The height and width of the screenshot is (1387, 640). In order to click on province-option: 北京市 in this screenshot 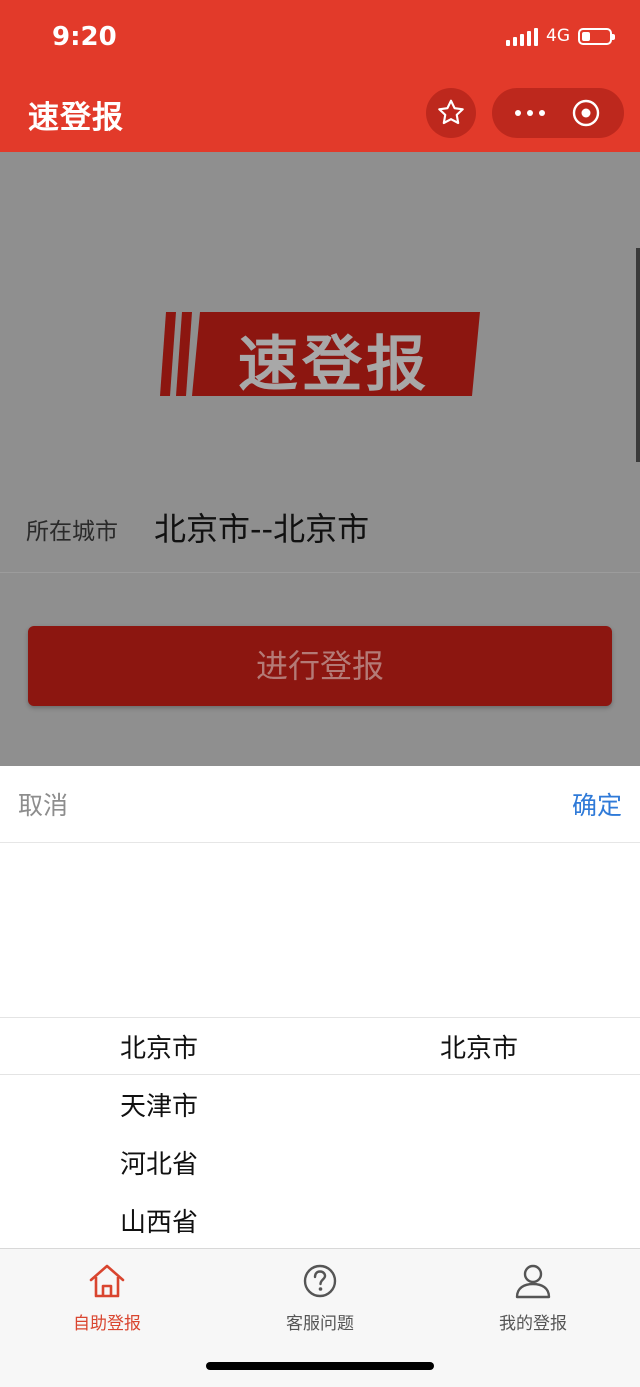, I will do `click(159, 1046)`.